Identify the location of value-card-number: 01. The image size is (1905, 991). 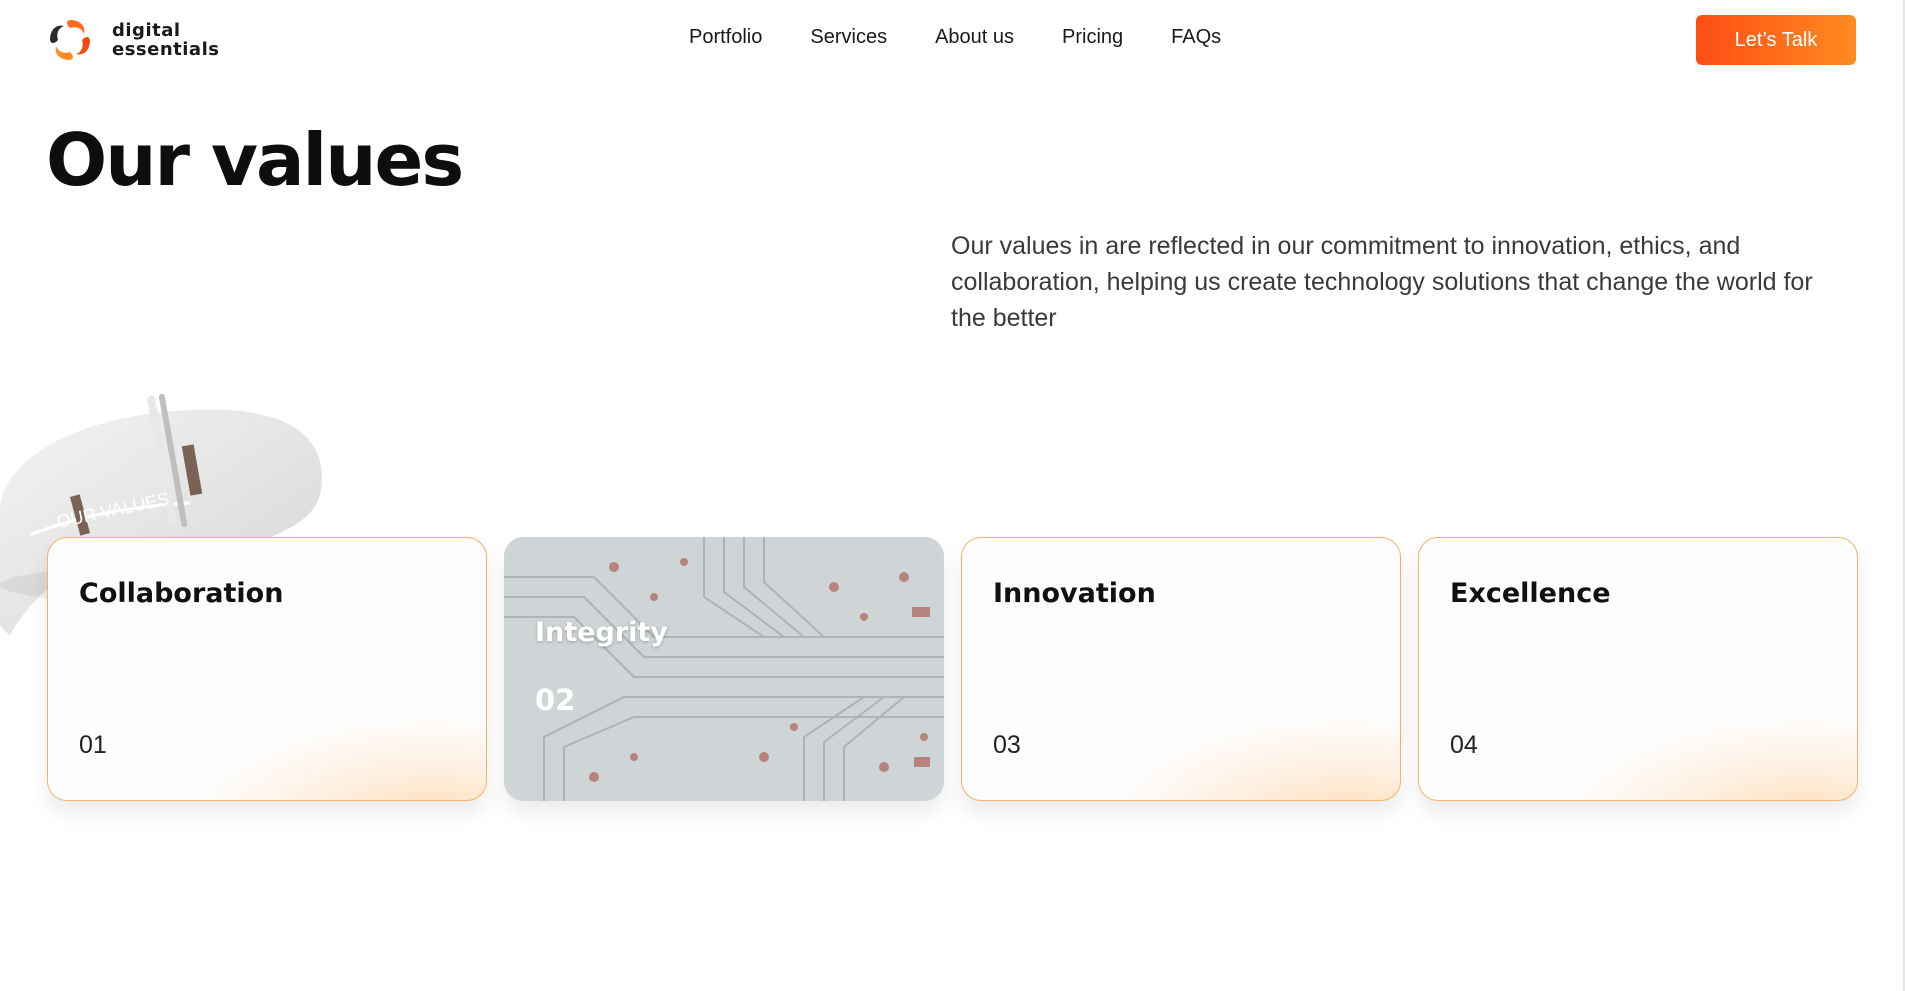
(93, 745).